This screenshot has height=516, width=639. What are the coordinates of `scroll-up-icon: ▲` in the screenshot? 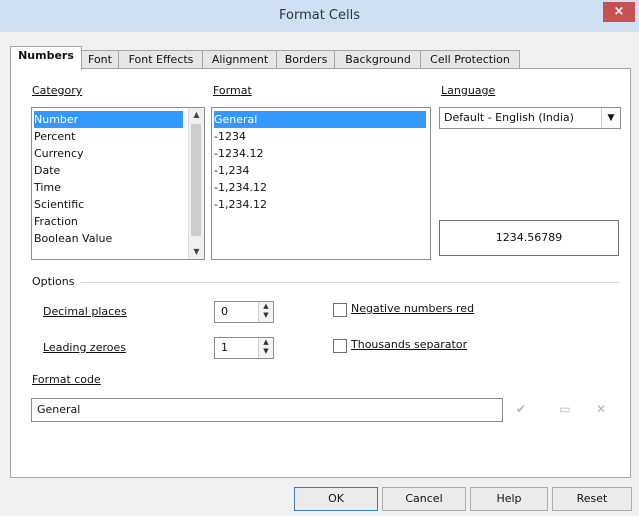 It's located at (196, 115).